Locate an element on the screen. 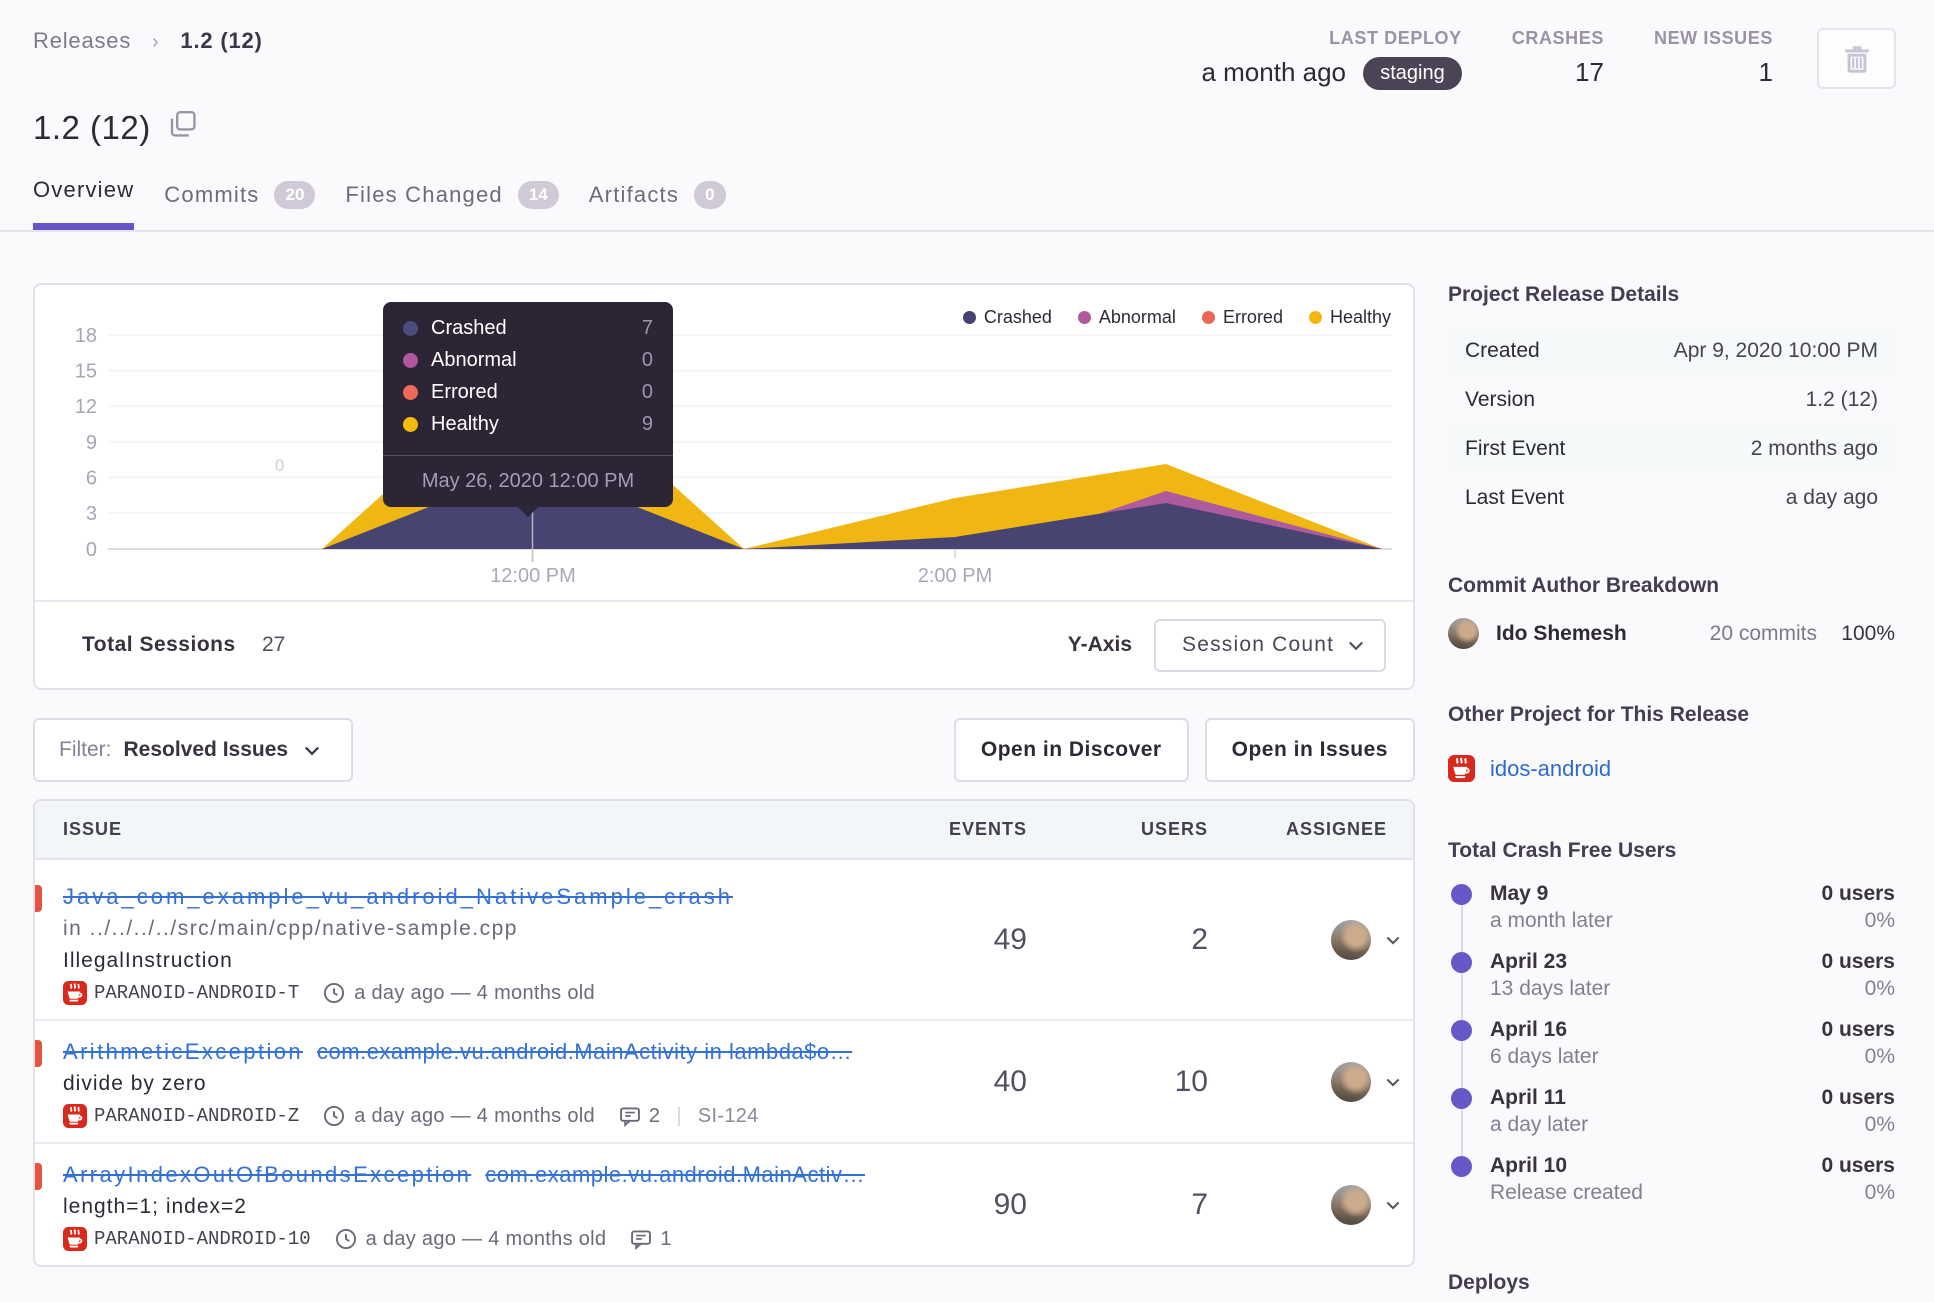 Image resolution: width=1934 pixels, height=1302 pixels. svg-text: 3 is located at coordinates (91, 514).